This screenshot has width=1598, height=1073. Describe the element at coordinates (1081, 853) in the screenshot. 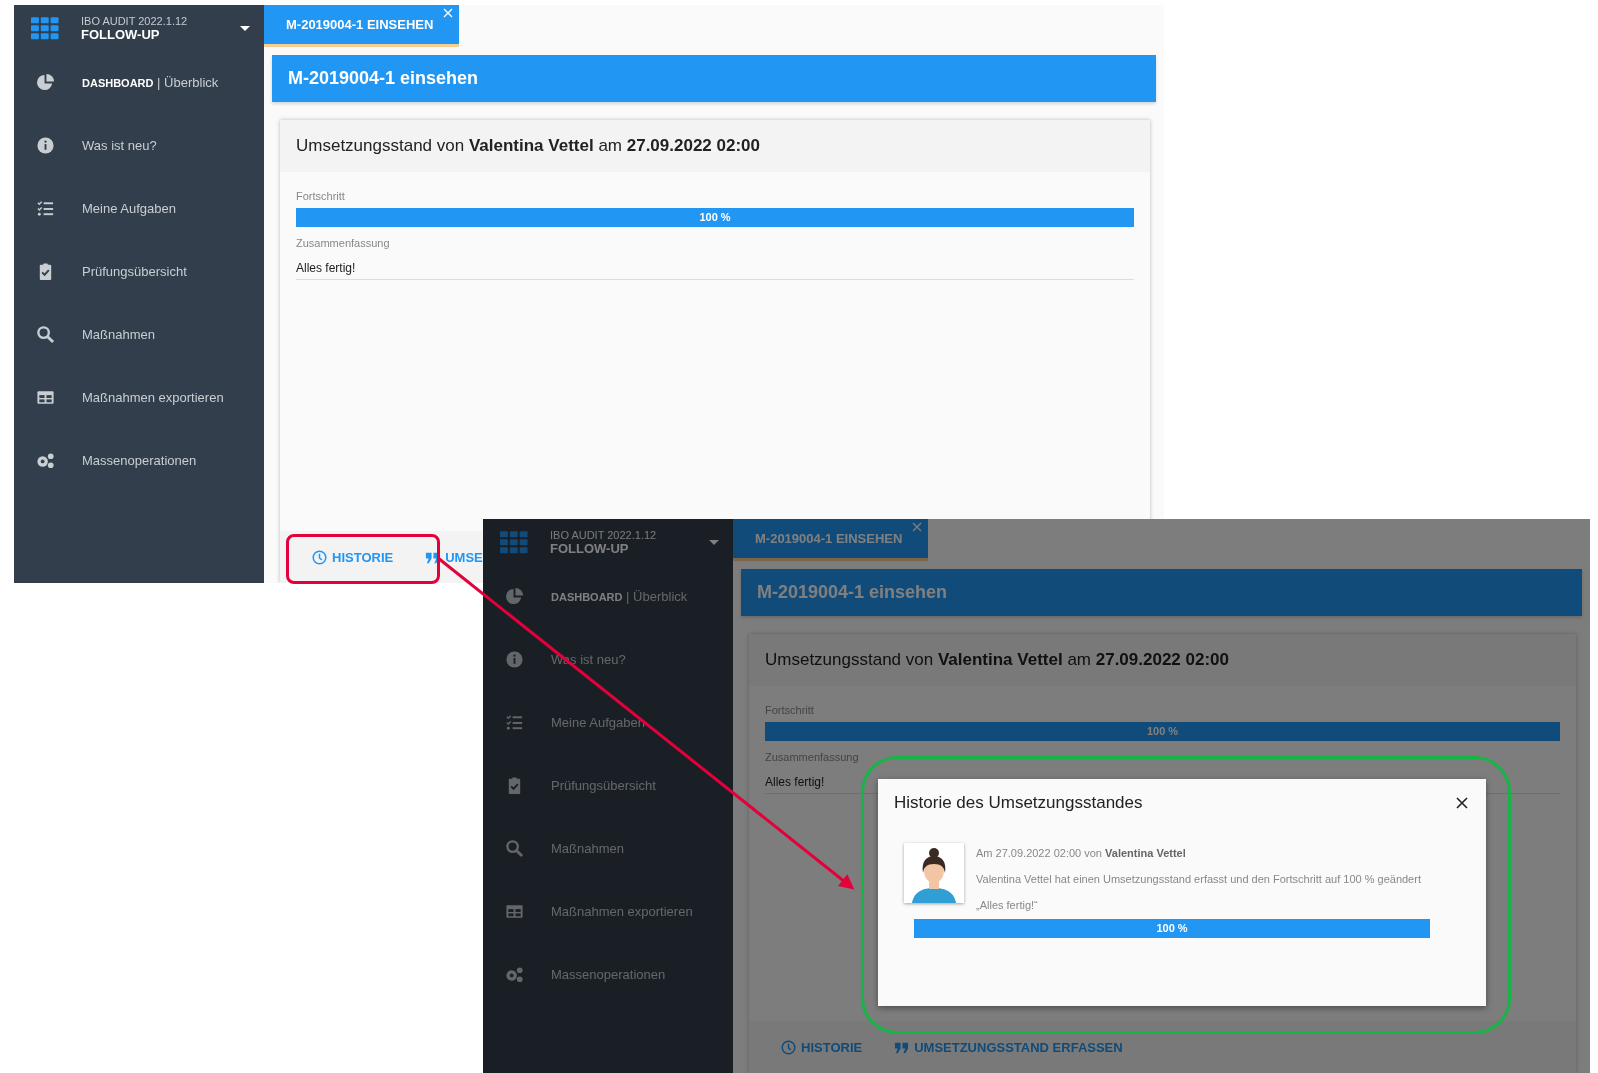

I see `entry-meta: Am 27.09.2022 02:00 von Valentina Vettel` at that location.